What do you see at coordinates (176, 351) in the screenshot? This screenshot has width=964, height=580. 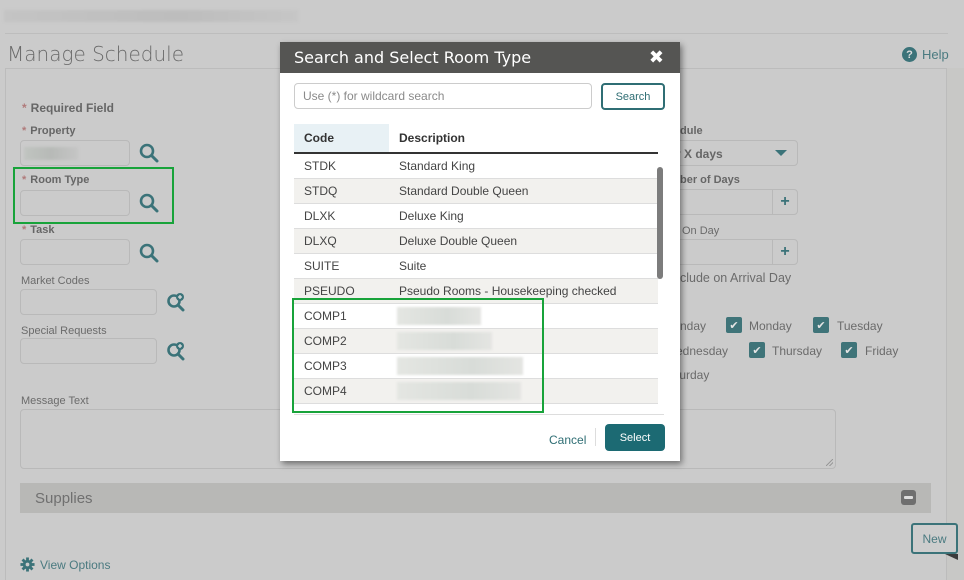 I see `special-requests-search-plus-icon` at bounding box center [176, 351].